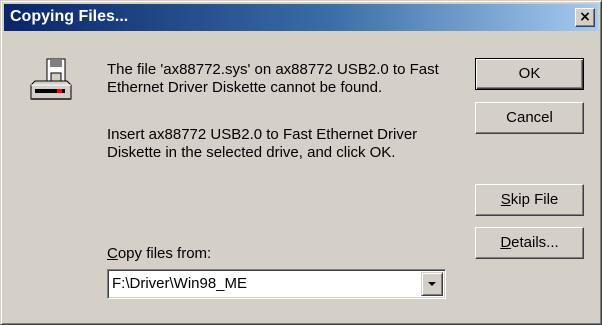 The image size is (602, 325). I want to click on close-button: ×, so click(585, 17).